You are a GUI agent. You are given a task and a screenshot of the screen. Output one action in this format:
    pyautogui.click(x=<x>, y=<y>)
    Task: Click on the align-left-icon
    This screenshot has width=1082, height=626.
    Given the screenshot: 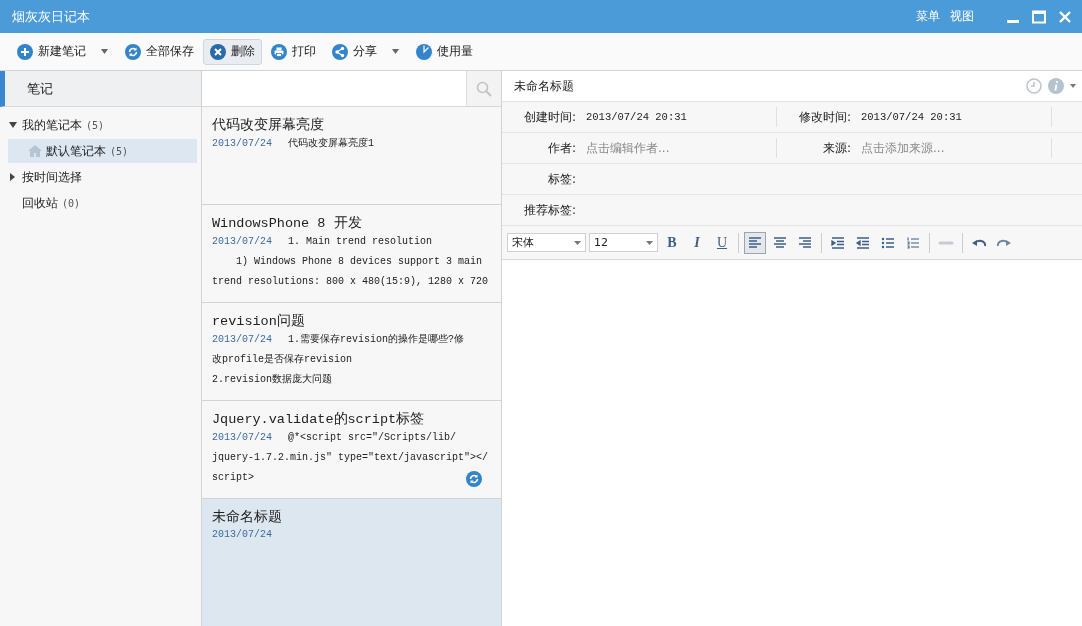 What is the action you would take?
    pyautogui.click(x=755, y=242)
    